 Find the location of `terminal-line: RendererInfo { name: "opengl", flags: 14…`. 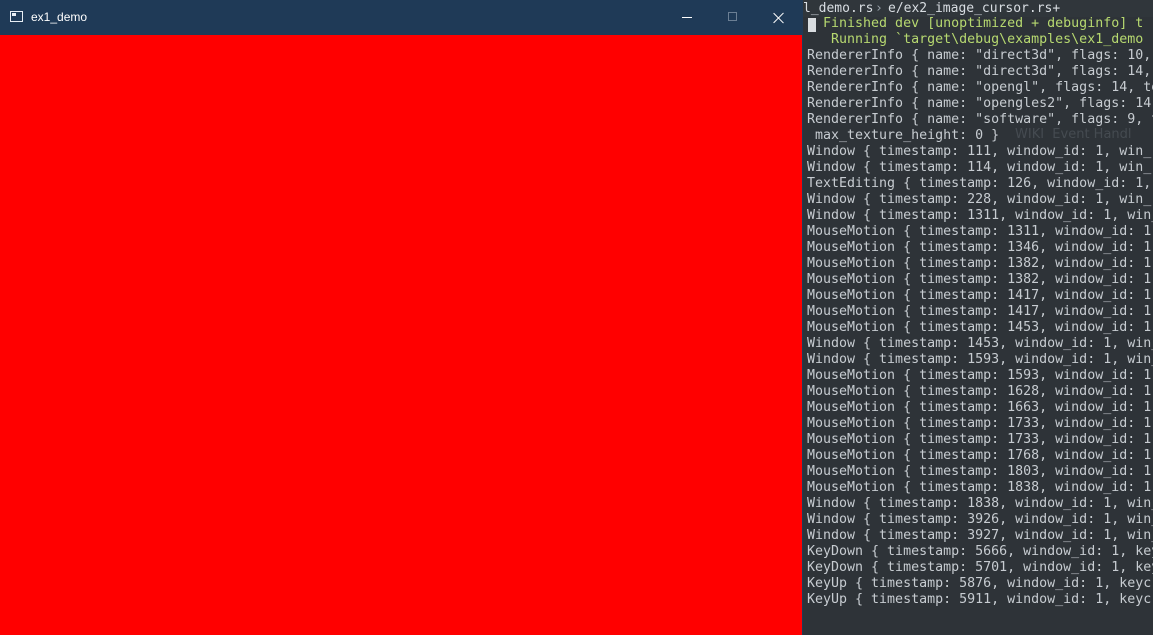

terminal-line: RendererInfo { name: "opengl", flags: 14… is located at coordinates (980, 87).